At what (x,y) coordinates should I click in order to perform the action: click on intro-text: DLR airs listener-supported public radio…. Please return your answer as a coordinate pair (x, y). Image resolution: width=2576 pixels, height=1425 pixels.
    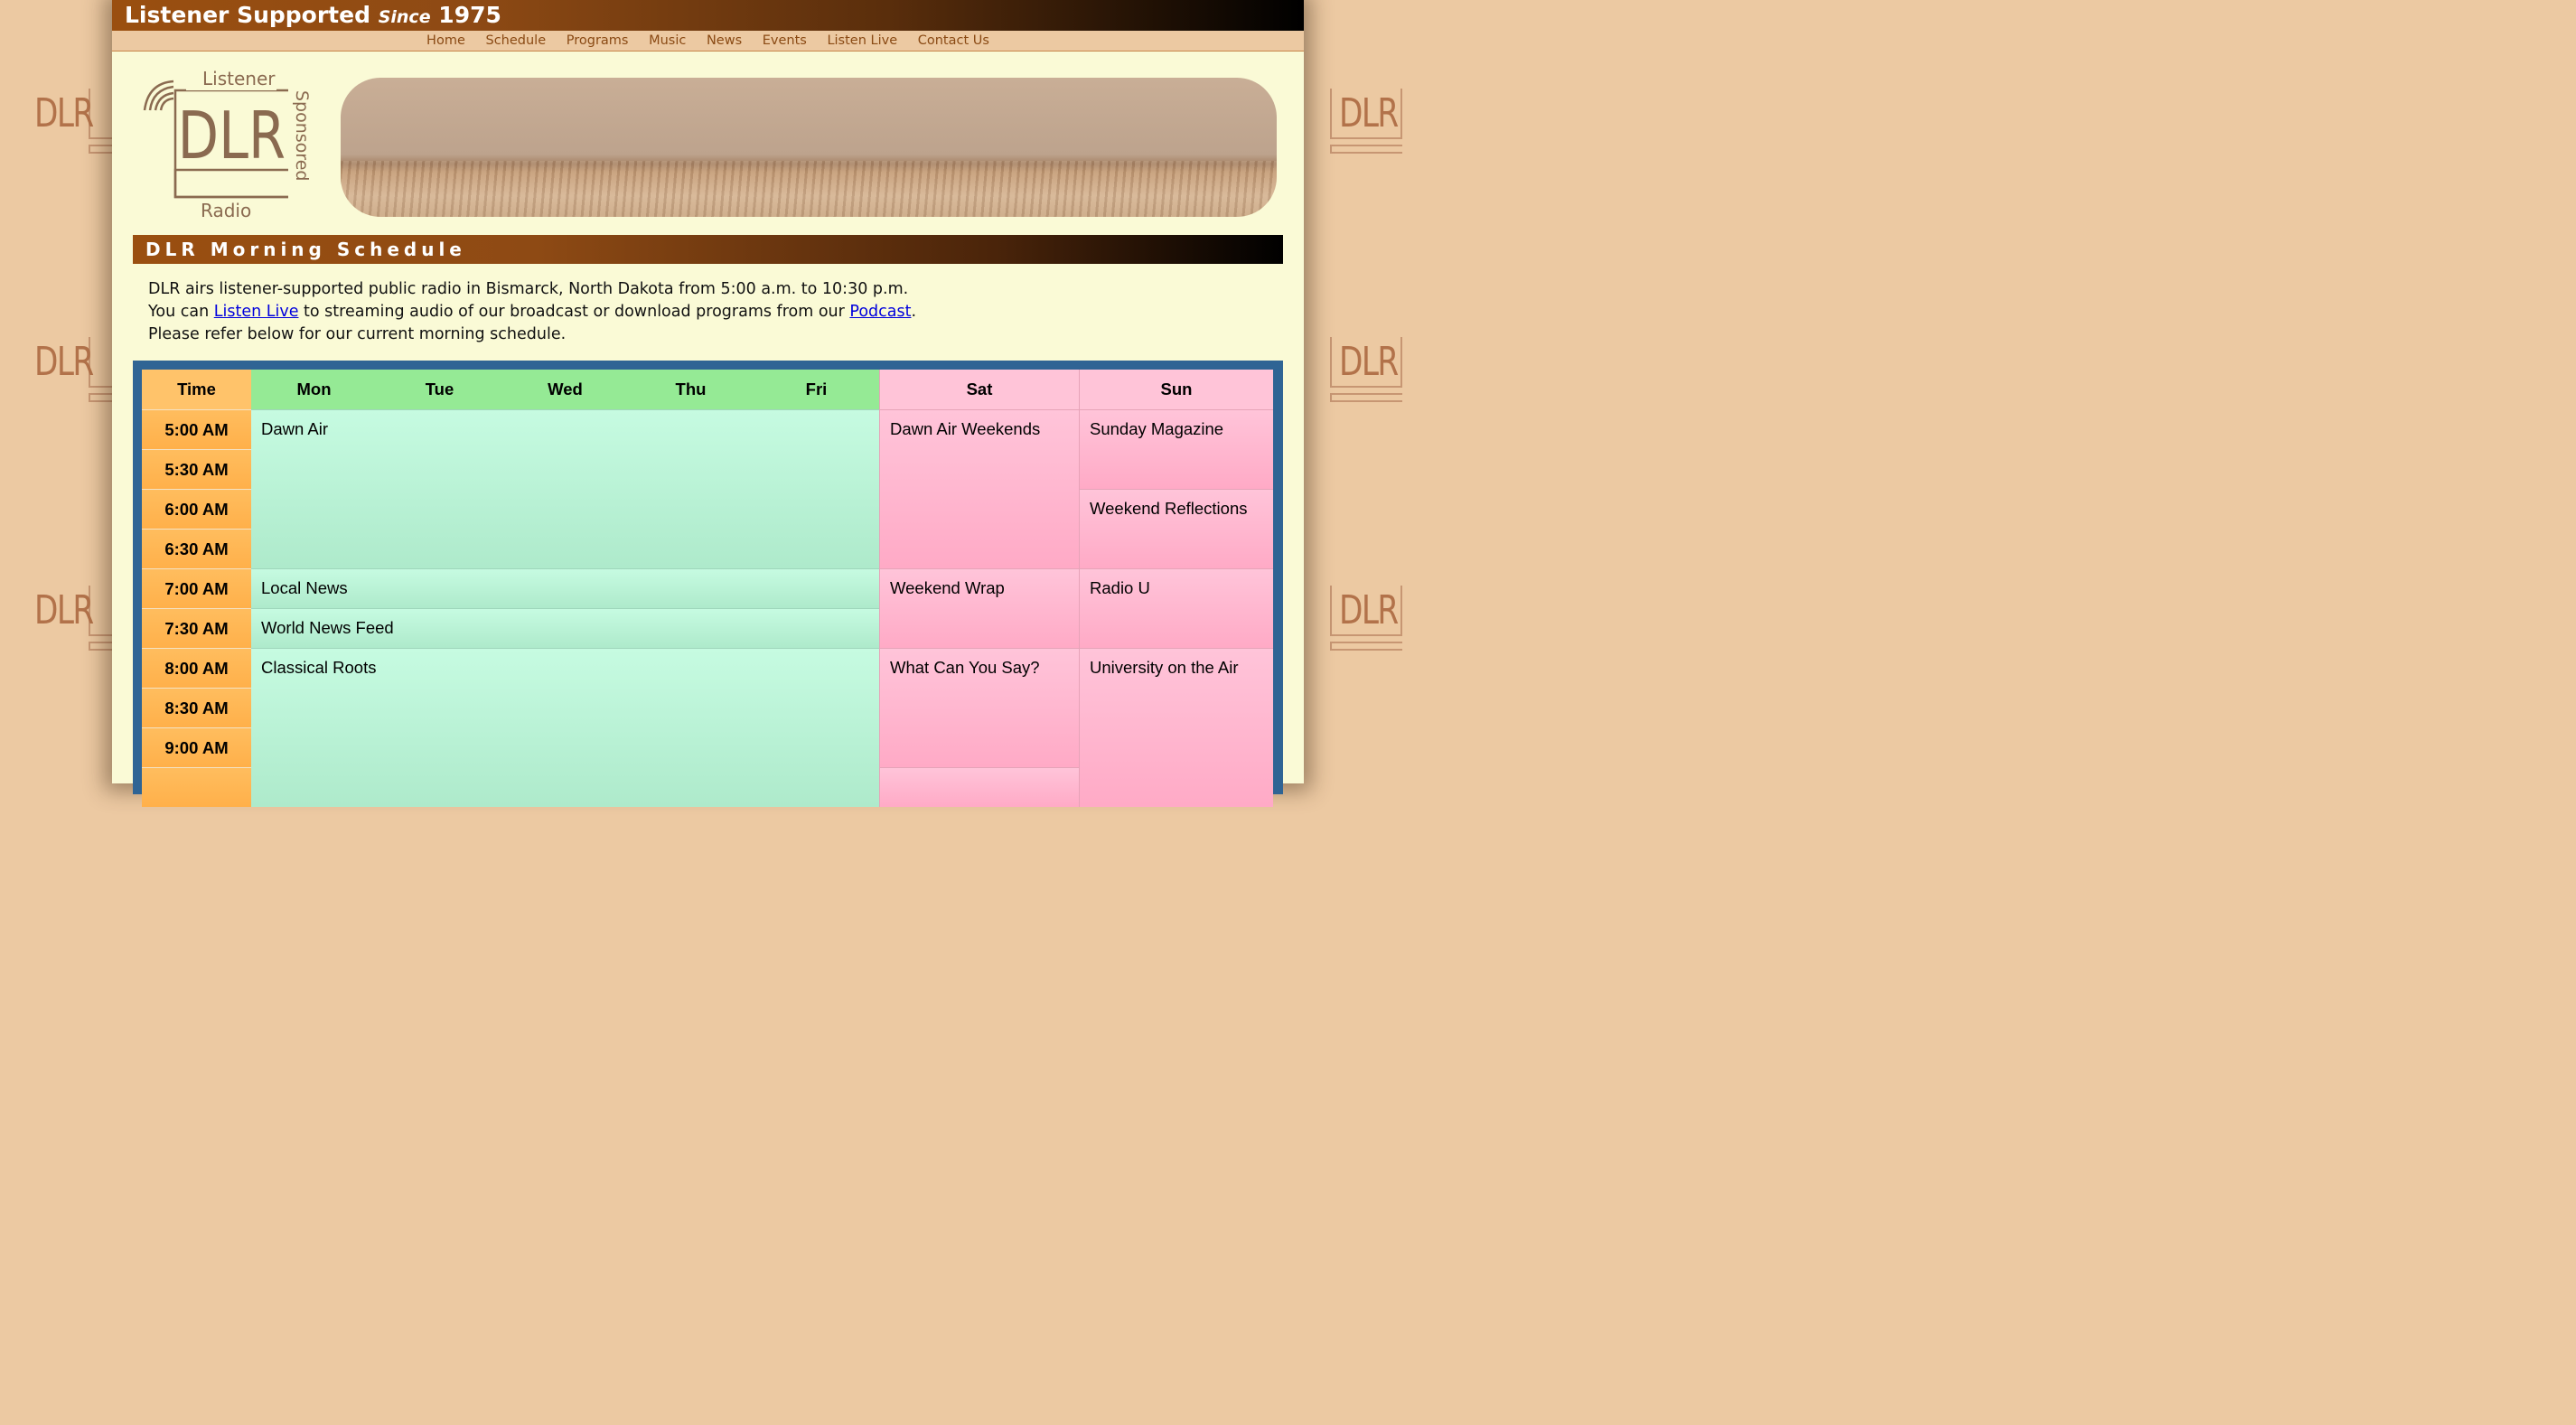
    Looking at the image, I should click on (690, 312).